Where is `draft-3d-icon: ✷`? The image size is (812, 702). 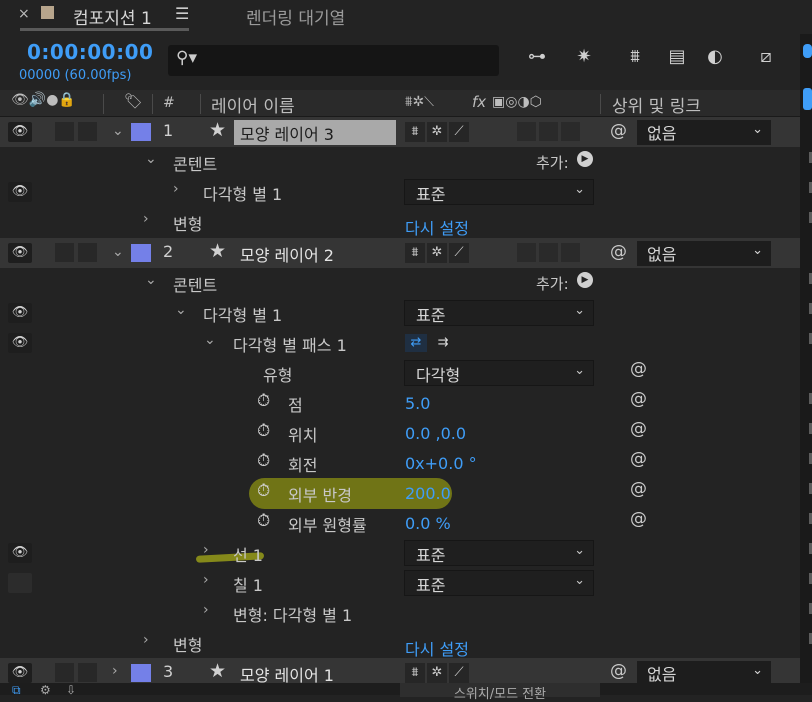 draft-3d-icon: ✷ is located at coordinates (584, 59).